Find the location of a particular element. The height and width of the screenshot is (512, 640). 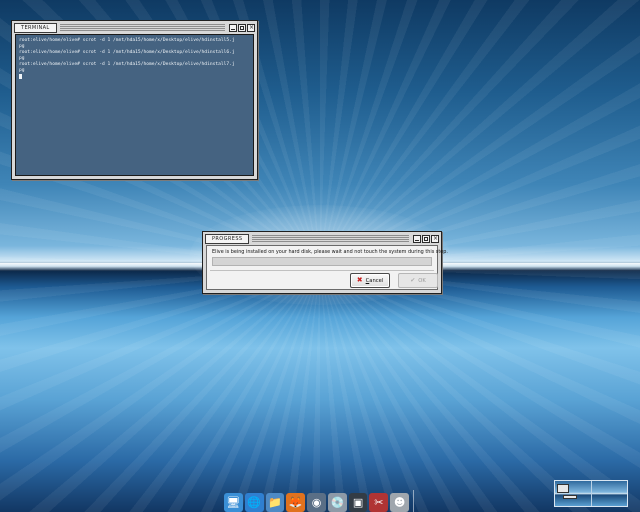

ok-button: ✔ OK is located at coordinates (418, 280).